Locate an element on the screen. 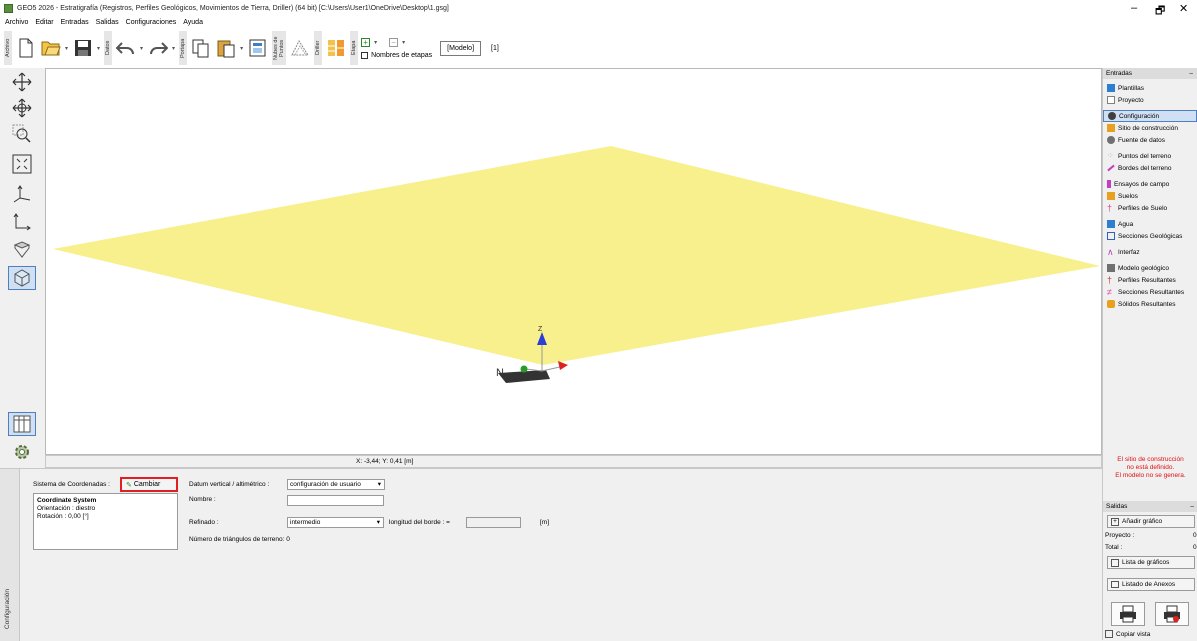 The width and height of the screenshot is (1197, 641). menu-ayuda: Ayuda is located at coordinates (193, 22).